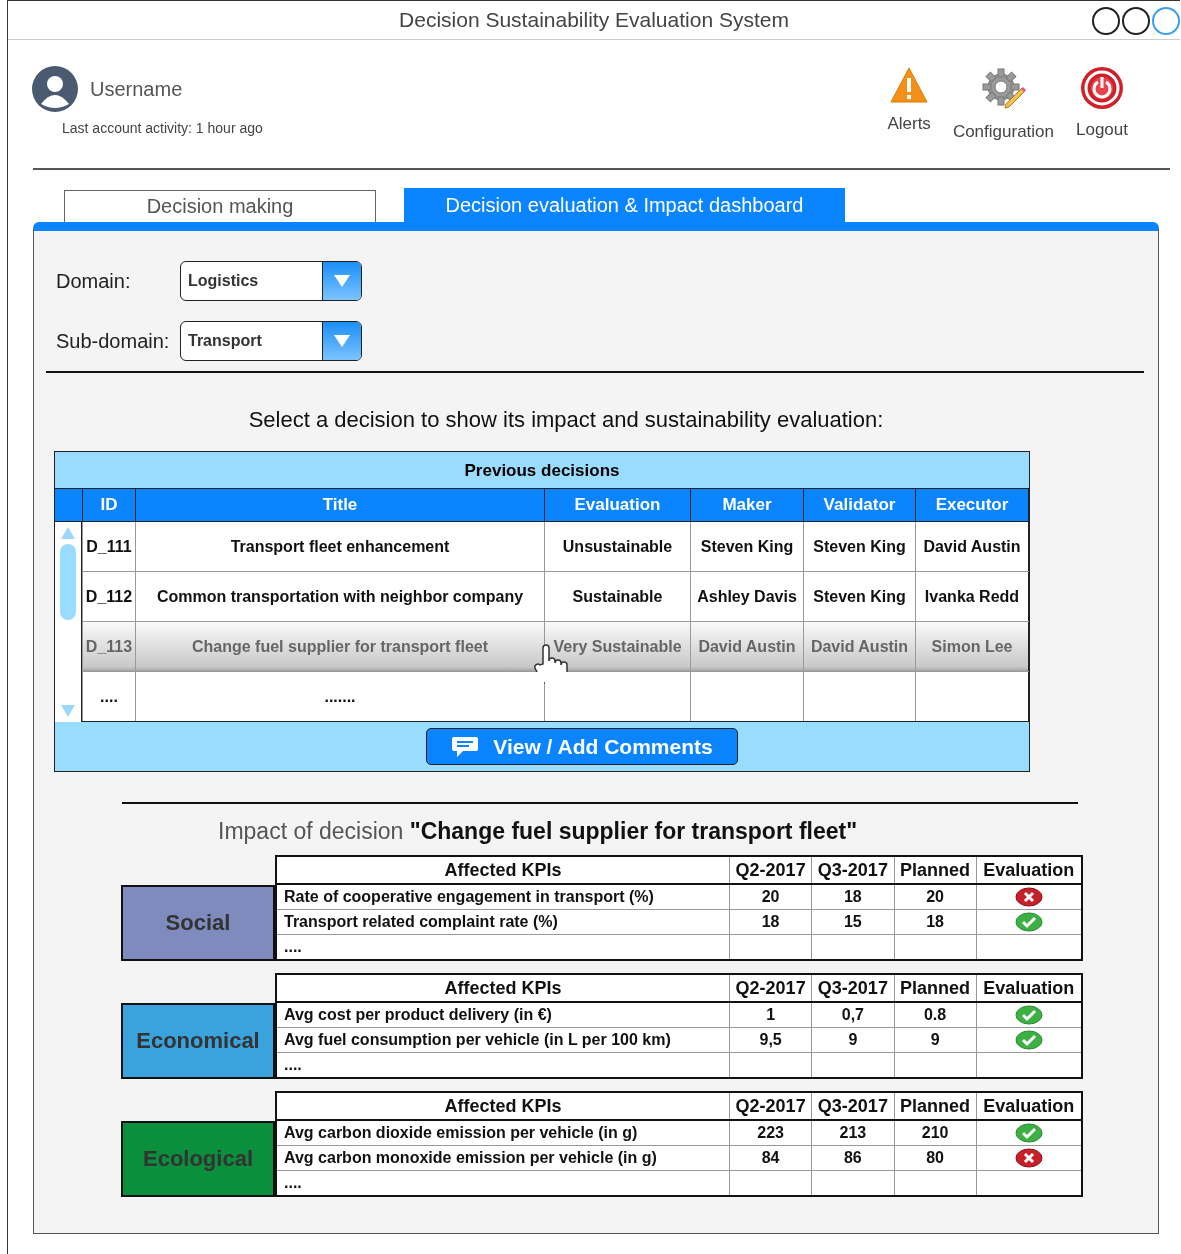  What do you see at coordinates (747, 505) in the screenshot?
I see `column-header: Maker` at bounding box center [747, 505].